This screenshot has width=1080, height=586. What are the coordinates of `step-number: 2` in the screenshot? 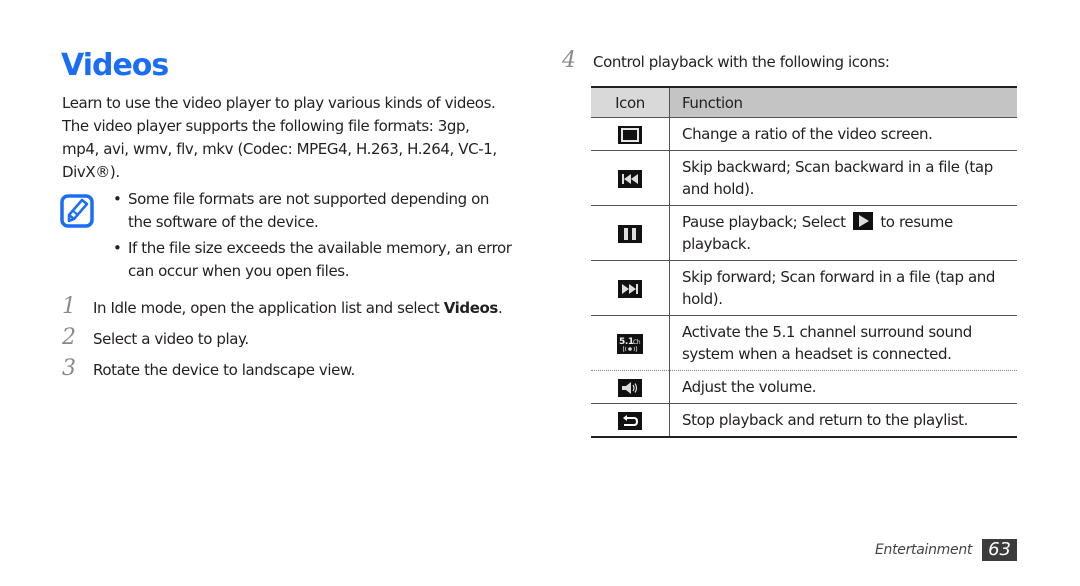 It's located at (69, 337).